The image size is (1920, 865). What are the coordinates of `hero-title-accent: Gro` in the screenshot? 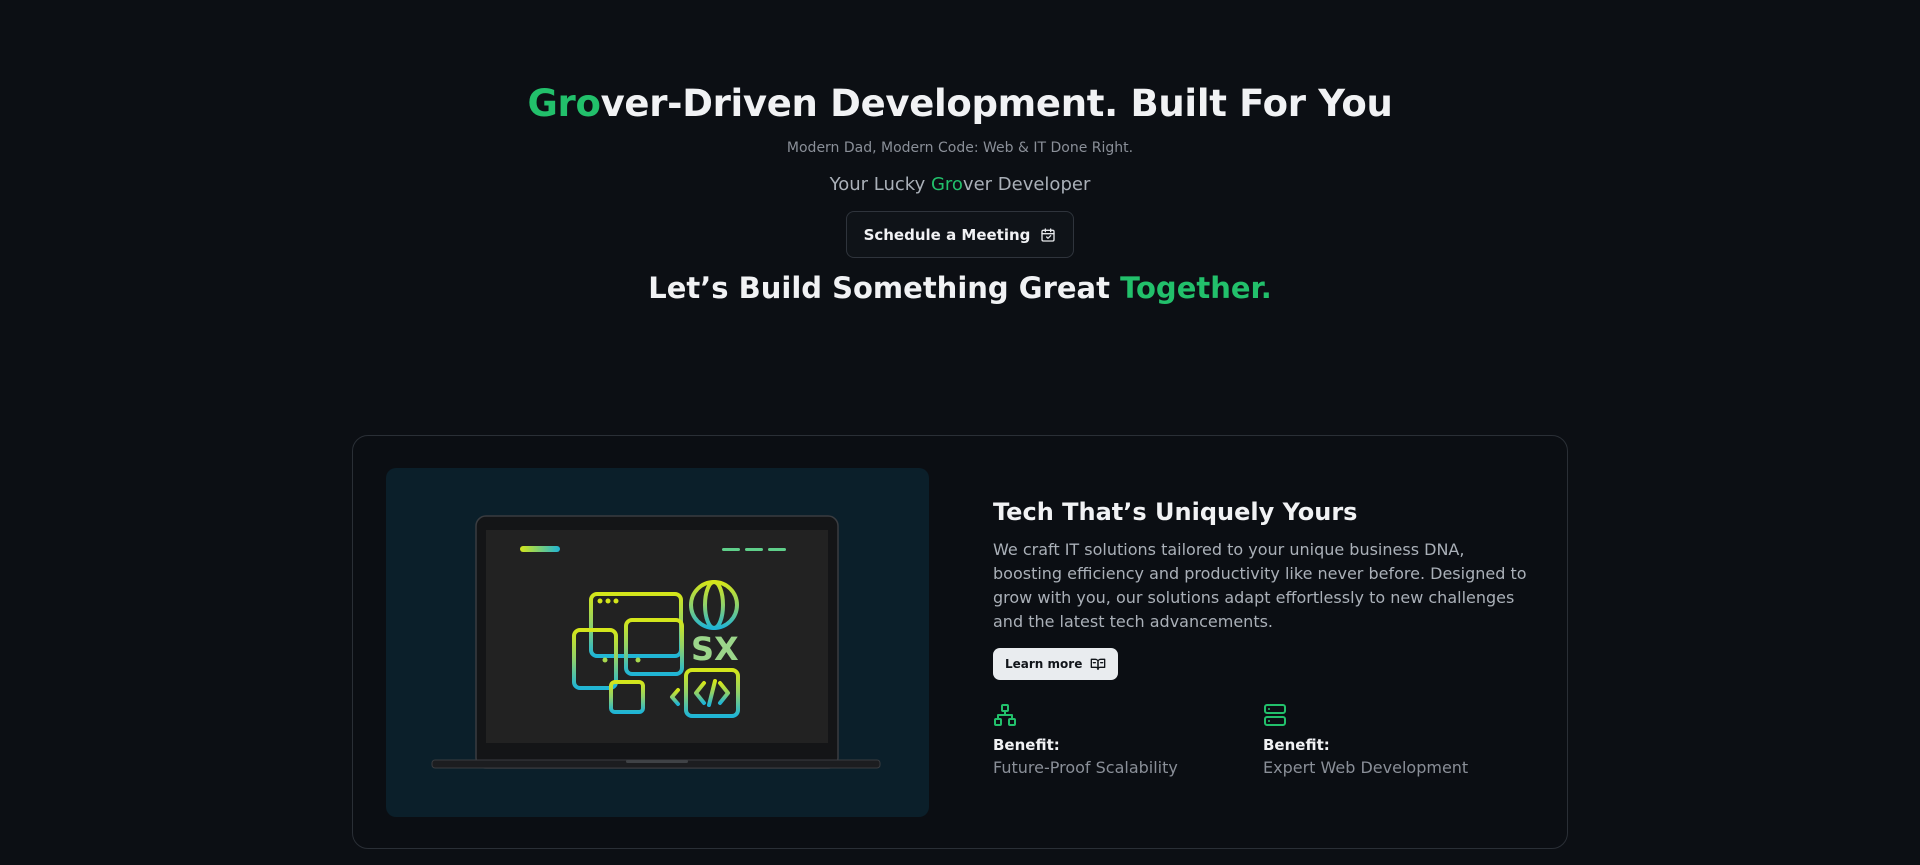 It's located at (564, 103).